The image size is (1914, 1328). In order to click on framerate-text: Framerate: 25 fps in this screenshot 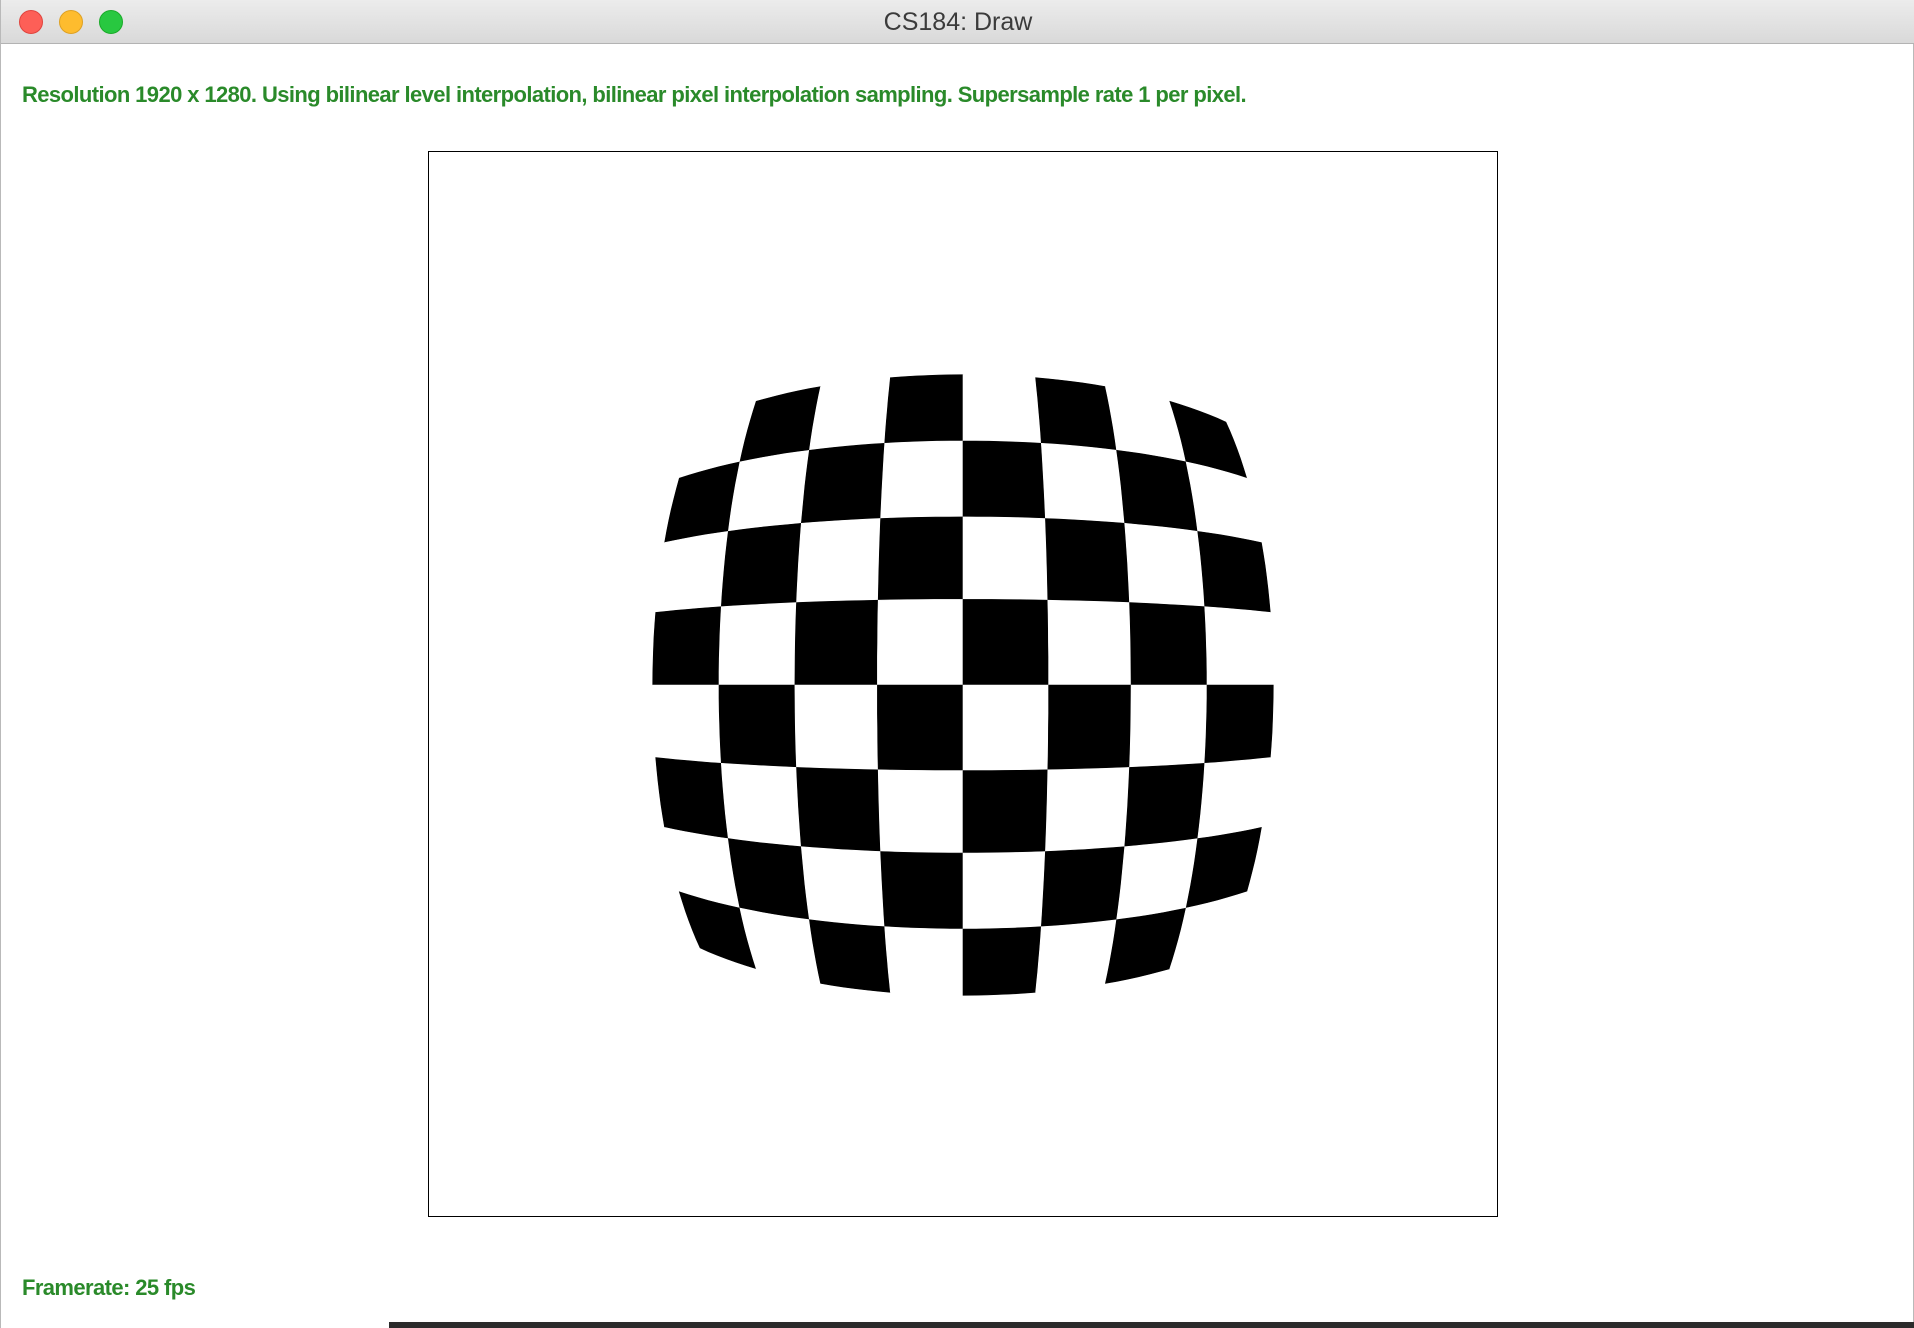, I will do `click(109, 1287)`.